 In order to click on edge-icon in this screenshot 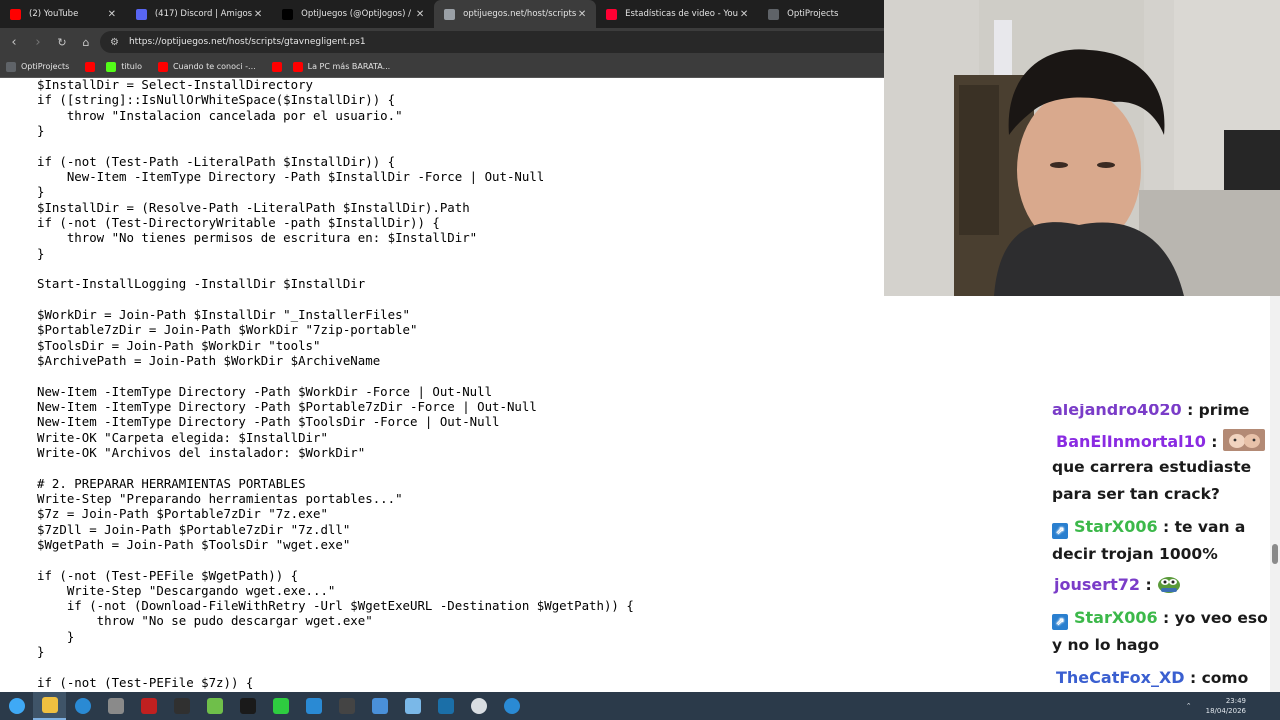, I will do `click(82, 706)`.